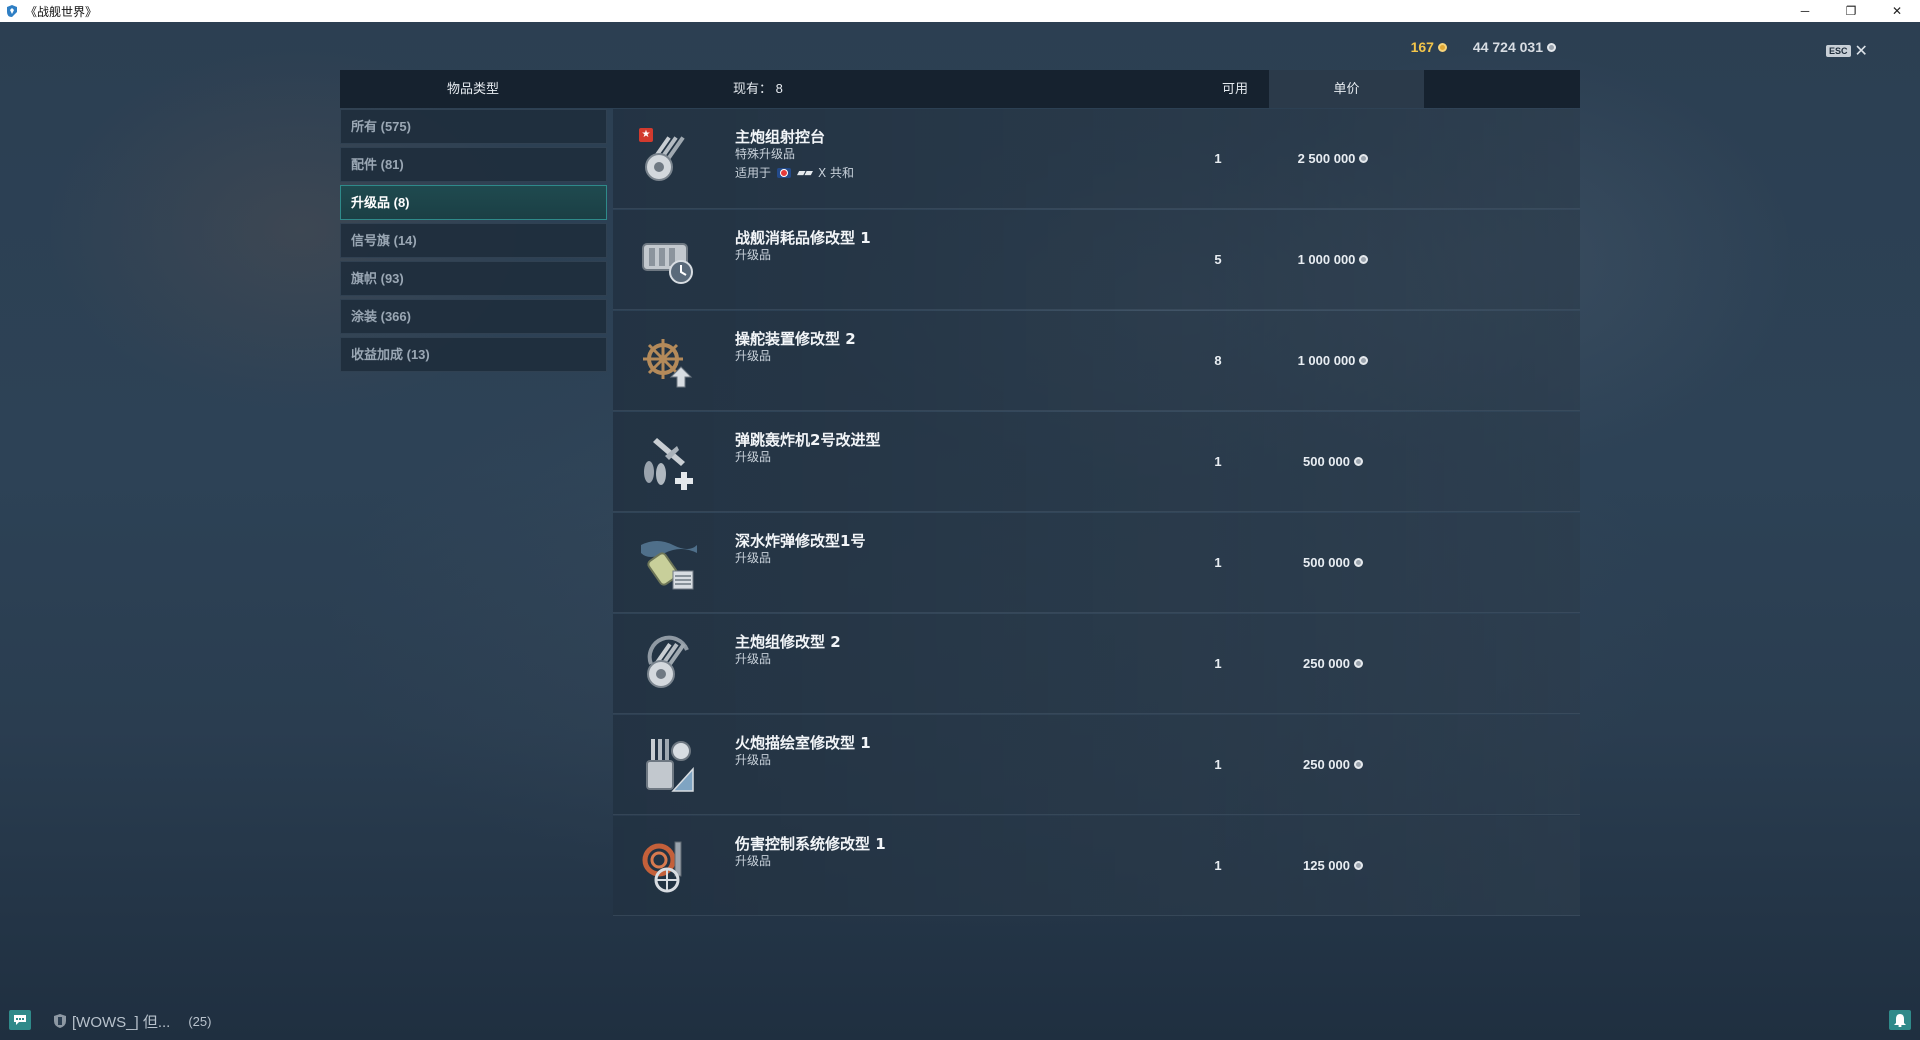 Image resolution: width=1920 pixels, height=1040 pixels. Describe the element at coordinates (788, 642) in the screenshot. I see `item-name: 主炮组修改型 2` at that location.